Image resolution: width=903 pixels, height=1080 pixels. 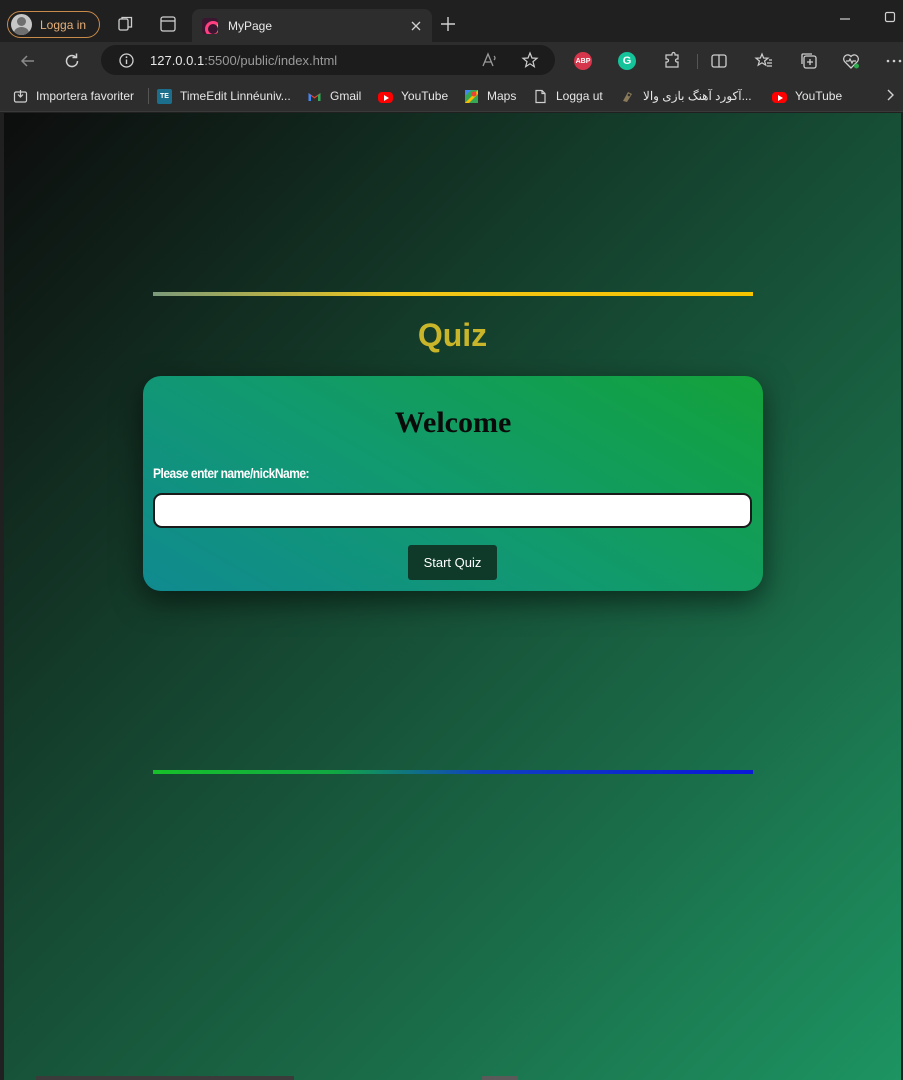 What do you see at coordinates (148, 96) in the screenshot?
I see `bookmark-separator` at bounding box center [148, 96].